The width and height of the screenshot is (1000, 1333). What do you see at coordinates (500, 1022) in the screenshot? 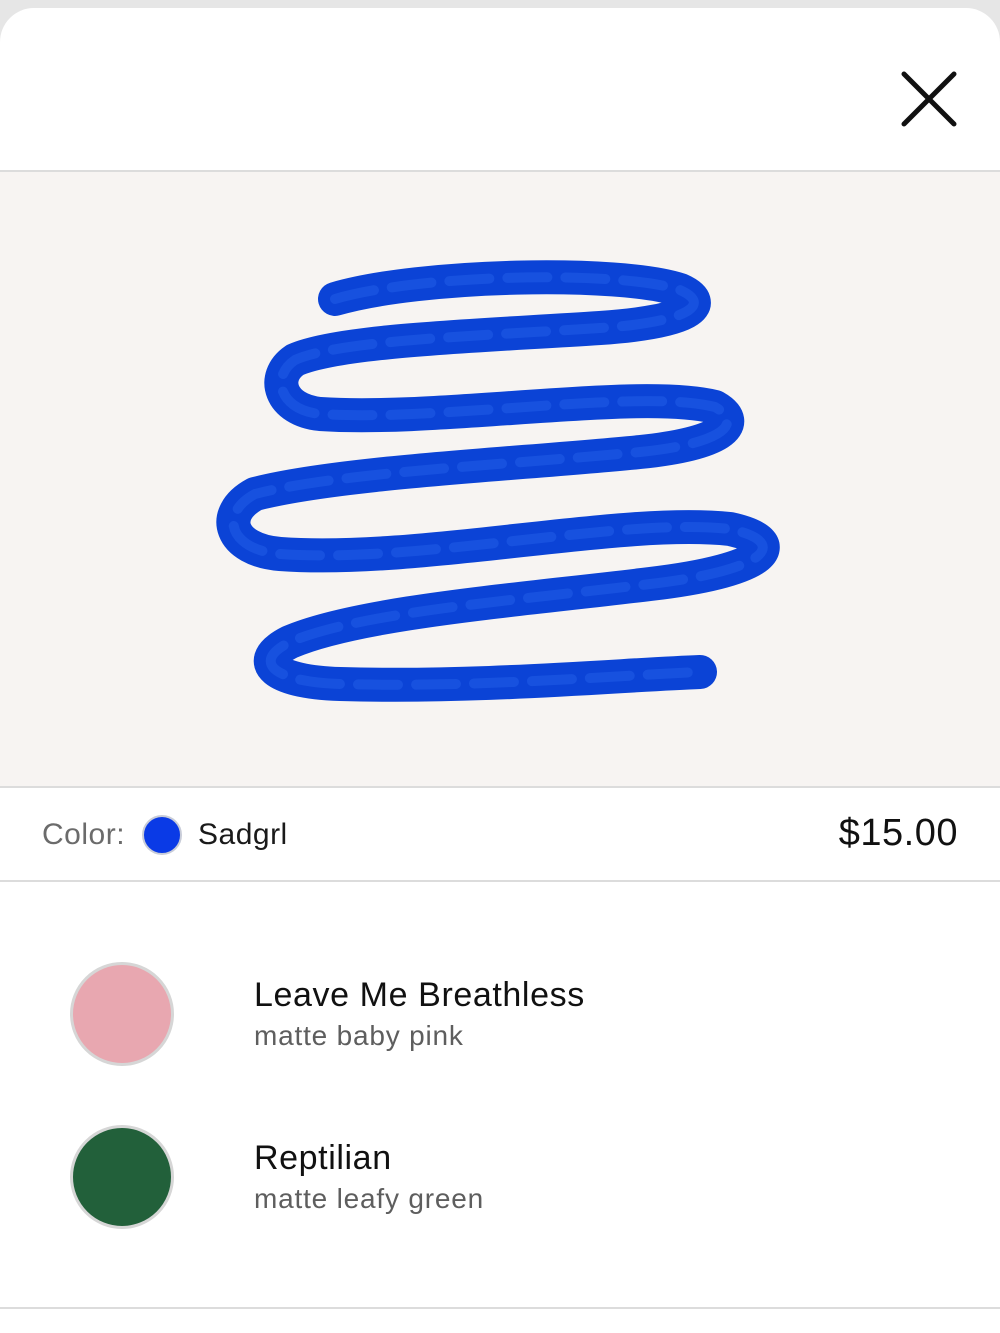
I see `shade-option-leave-me-breathless: Leave Me Breathless matte baby pink` at bounding box center [500, 1022].